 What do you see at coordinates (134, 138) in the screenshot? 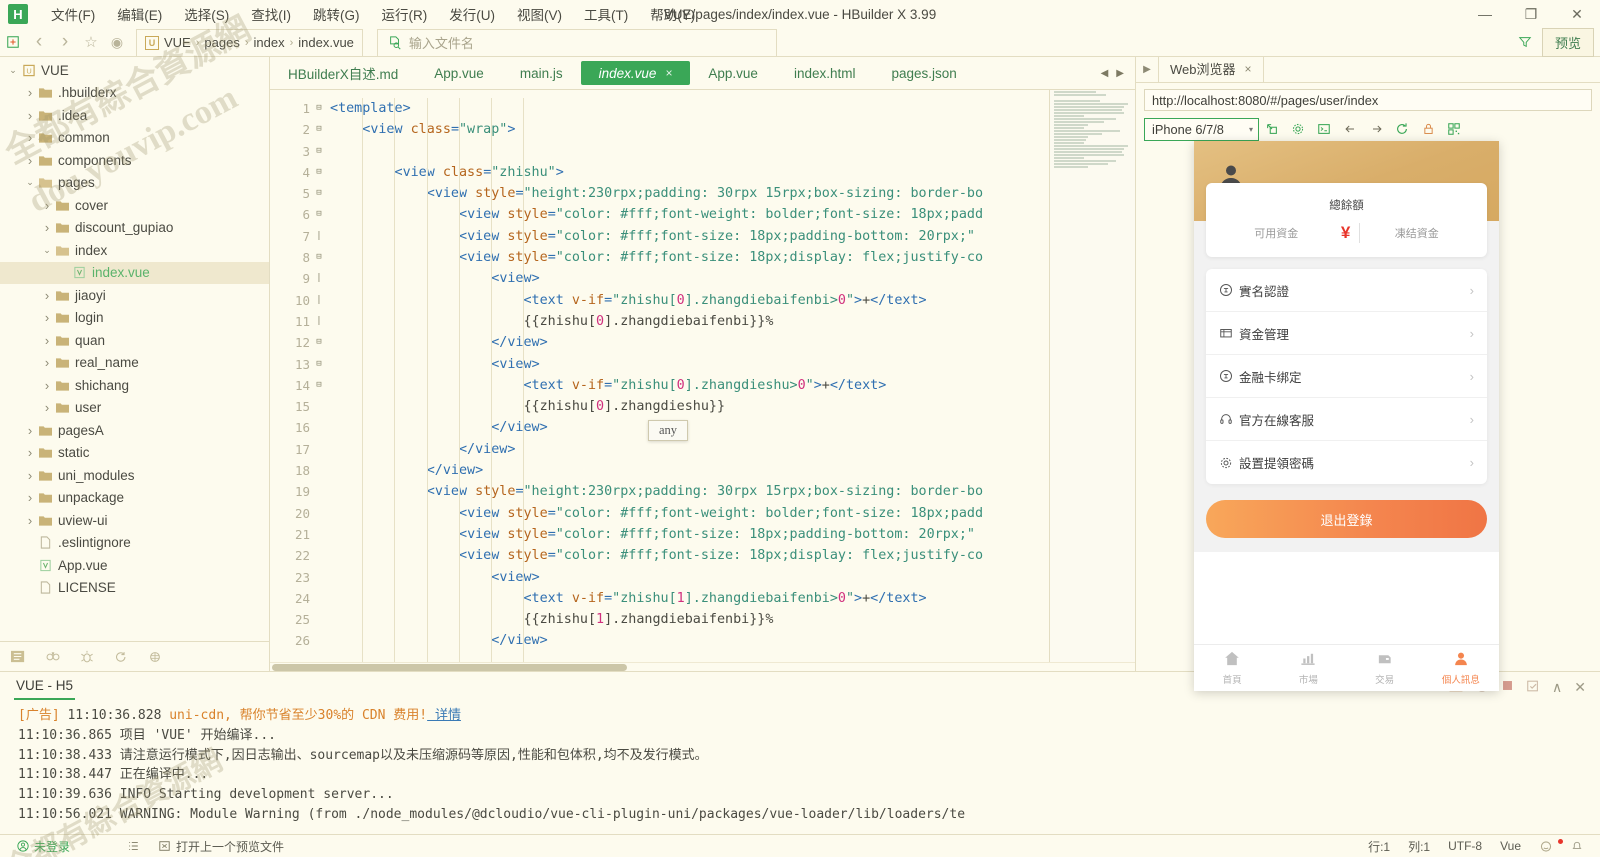
I see `tree-item-common: › common` at bounding box center [134, 138].